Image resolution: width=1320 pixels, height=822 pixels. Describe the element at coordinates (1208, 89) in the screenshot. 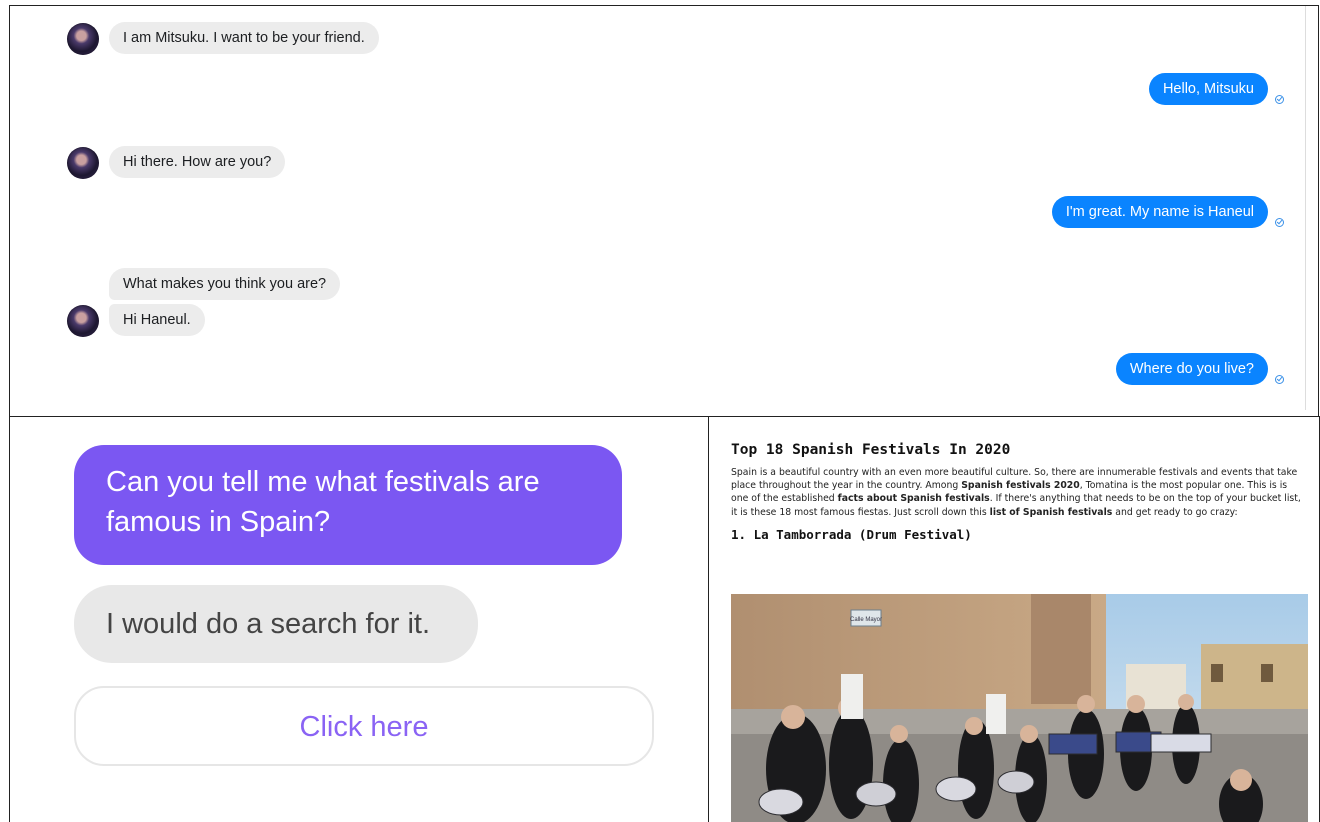

I see `user-message: Hello, Mitsuku` at that location.